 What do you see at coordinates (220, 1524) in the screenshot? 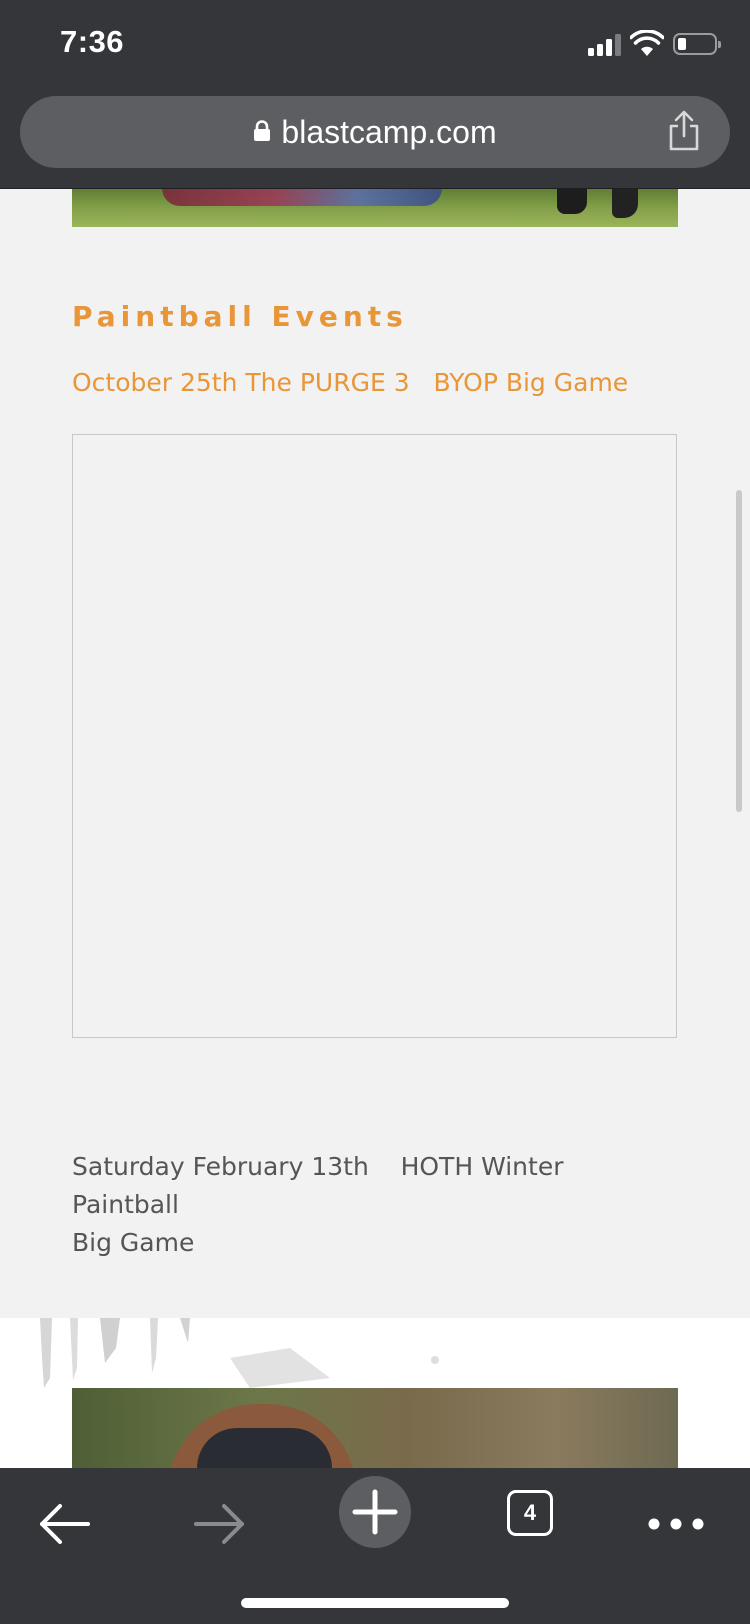
I see `forward-icon` at bounding box center [220, 1524].